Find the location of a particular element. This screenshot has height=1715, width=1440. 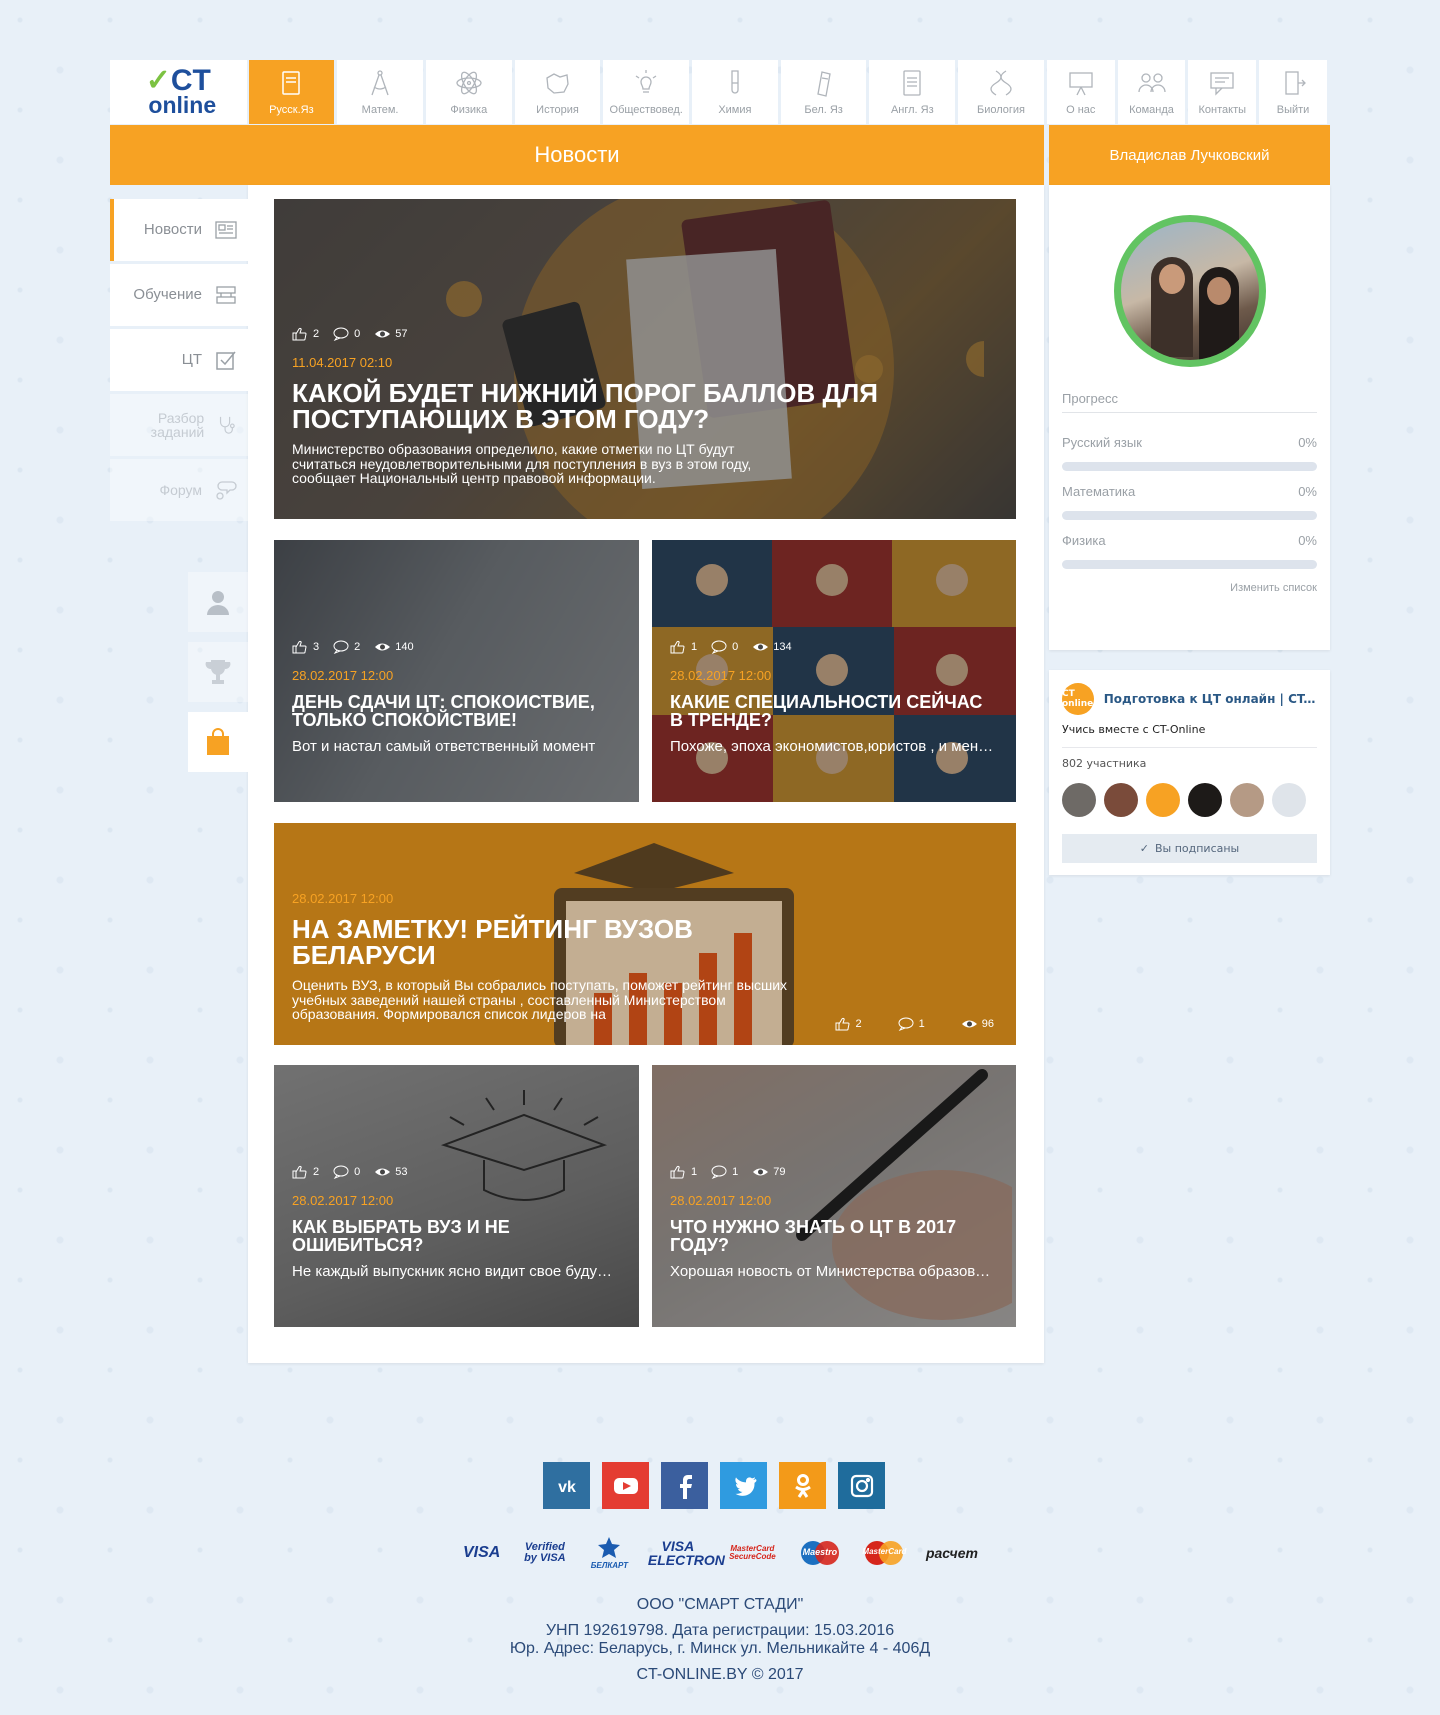

side-item-forum: Форум is located at coordinates (179, 490).